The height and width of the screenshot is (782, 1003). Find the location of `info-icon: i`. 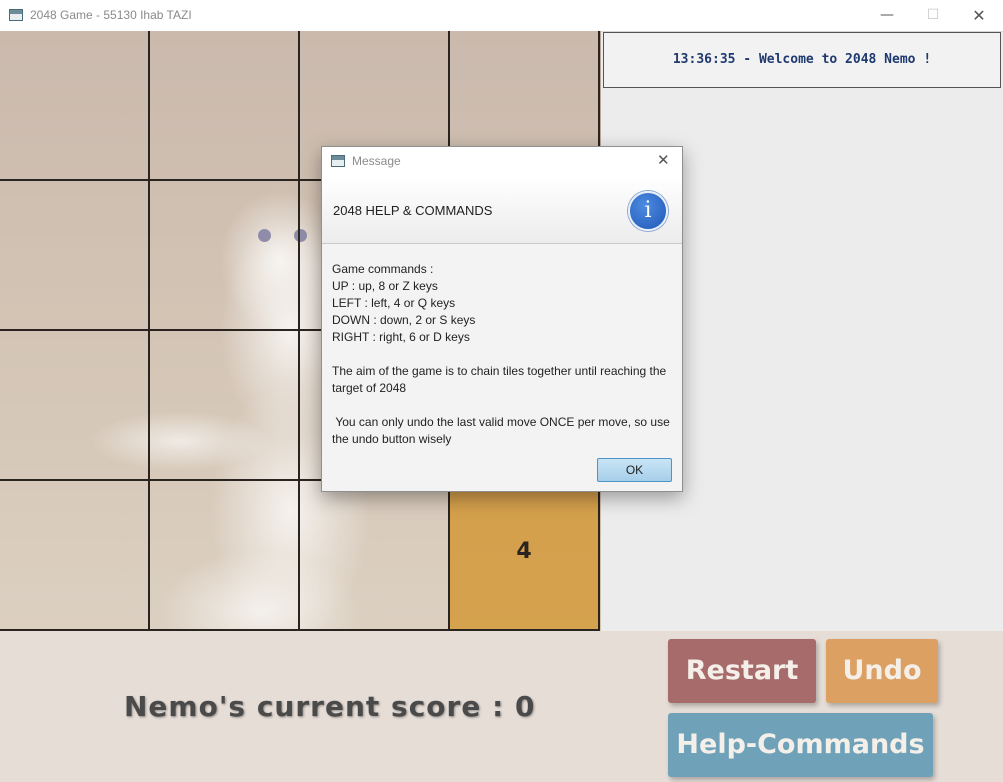

info-icon: i is located at coordinates (648, 211).